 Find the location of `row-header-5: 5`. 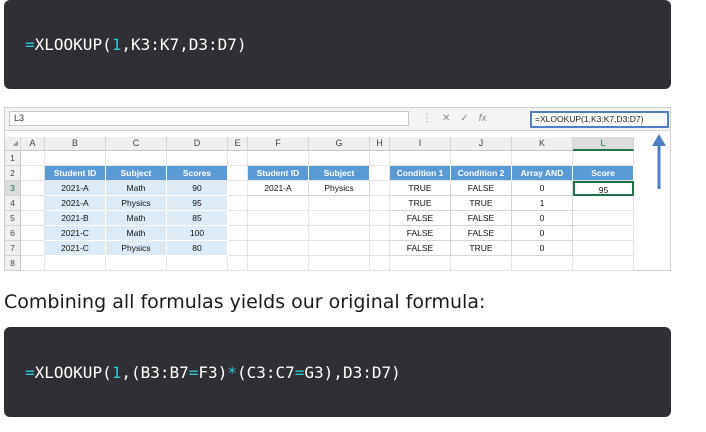

row-header-5: 5 is located at coordinates (13, 218).